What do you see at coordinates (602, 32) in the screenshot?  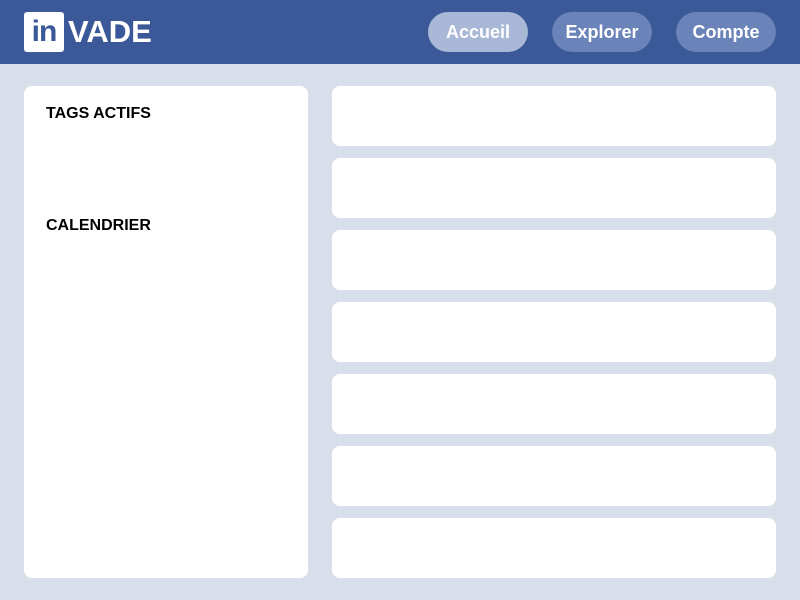 I see `nav-explorer-button: Explorer` at bounding box center [602, 32].